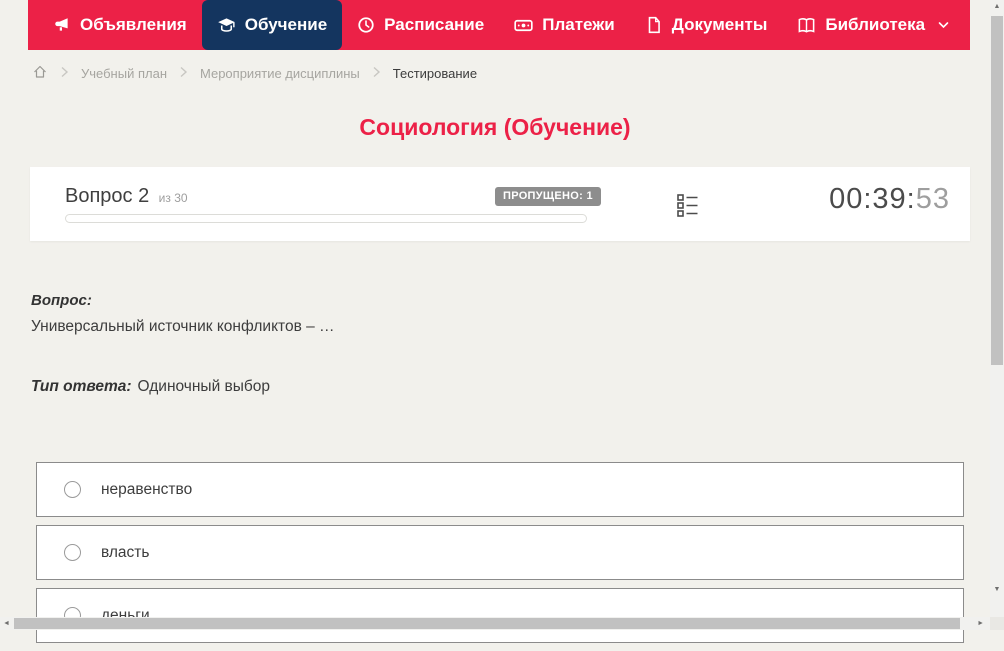  I want to click on vertical-scrollbar-thumb, so click(997, 190).